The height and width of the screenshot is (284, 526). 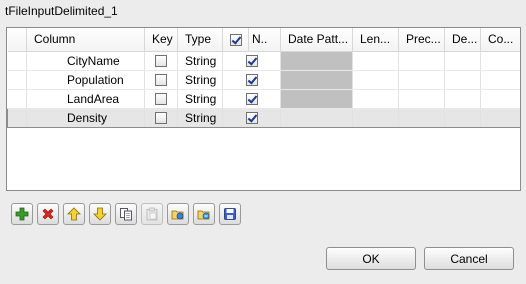 What do you see at coordinates (469, 258) in the screenshot?
I see `cancel-button: Cancel` at bounding box center [469, 258].